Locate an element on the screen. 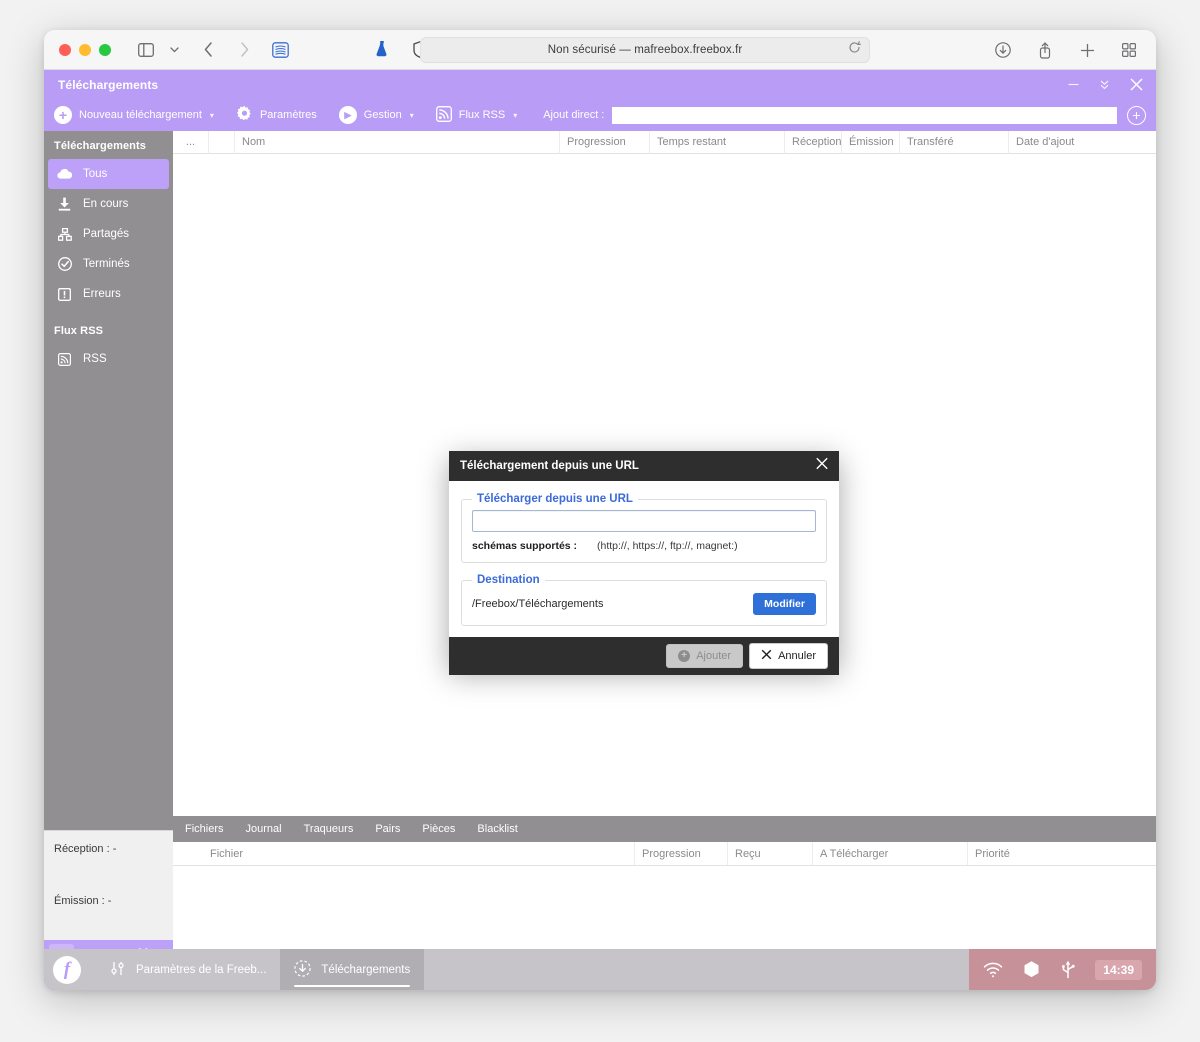  cancel-button-label: Annuler is located at coordinates (797, 656).